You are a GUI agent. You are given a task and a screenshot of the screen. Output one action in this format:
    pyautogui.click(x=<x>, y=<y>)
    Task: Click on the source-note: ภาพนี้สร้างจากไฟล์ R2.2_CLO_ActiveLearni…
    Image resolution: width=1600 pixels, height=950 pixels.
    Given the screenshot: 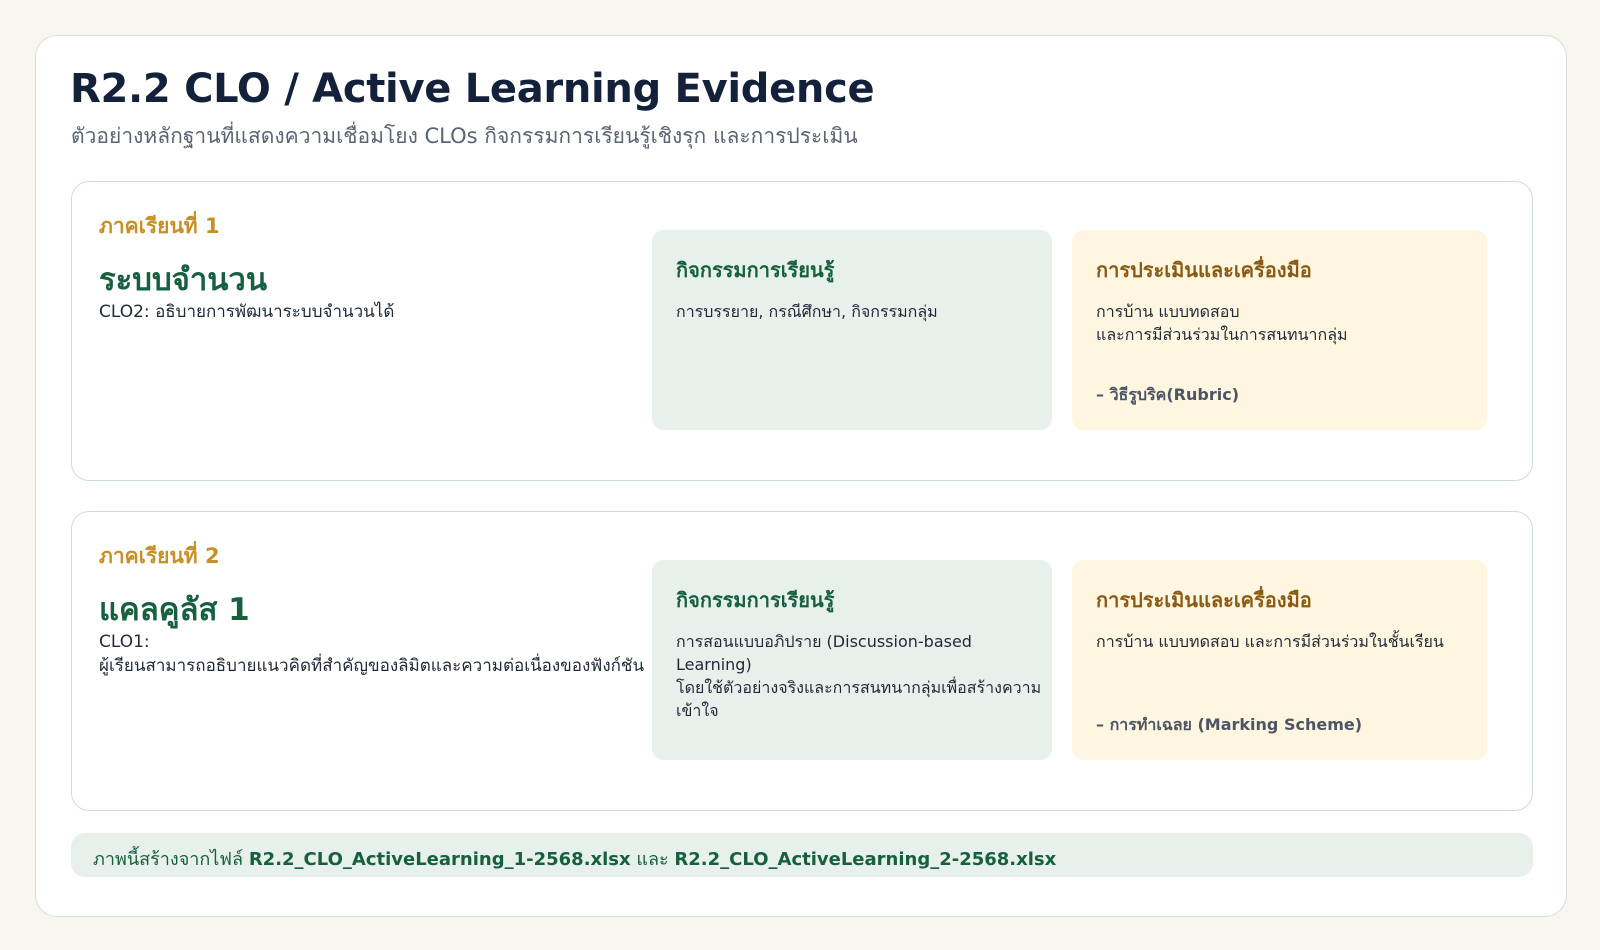 What is the action you would take?
    pyautogui.click(x=802, y=855)
    